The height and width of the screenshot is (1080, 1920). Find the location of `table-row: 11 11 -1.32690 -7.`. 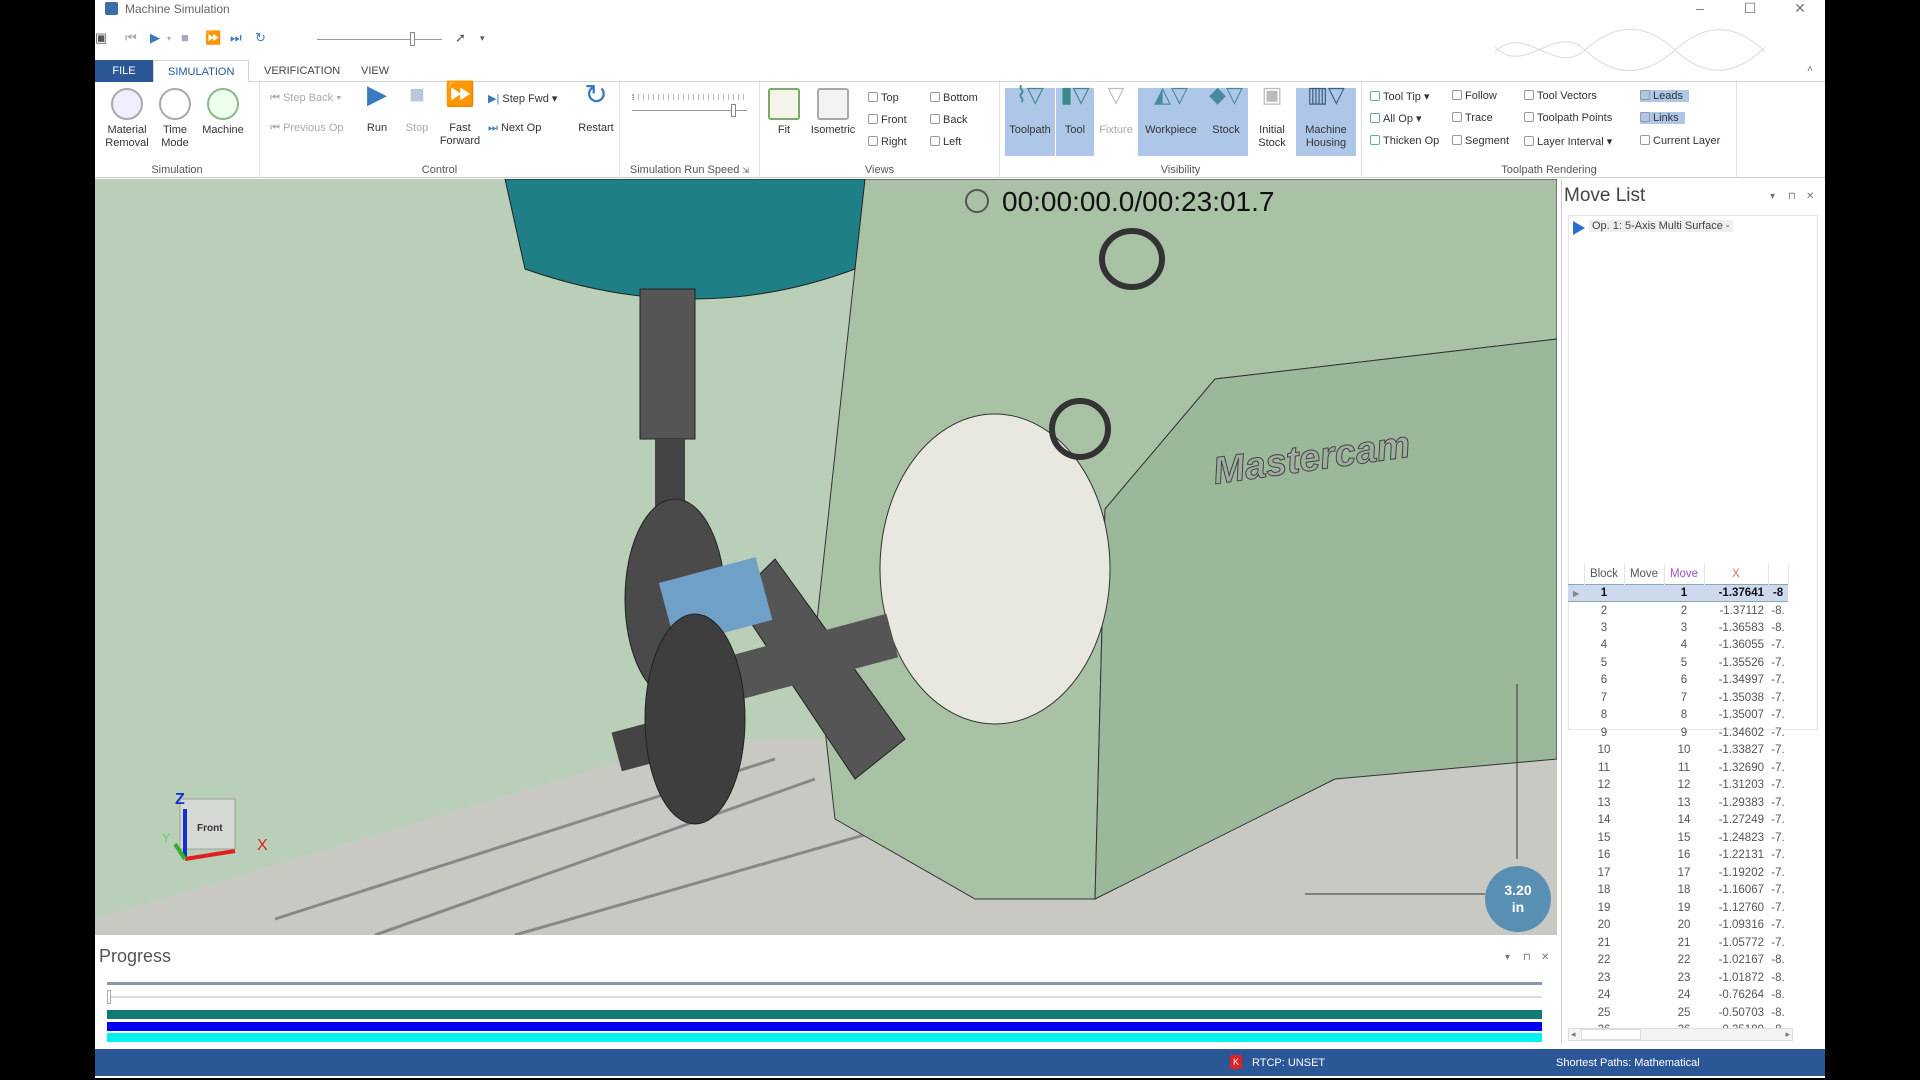

table-row: 11 11 -1.32690 -7. is located at coordinates (1678, 768).